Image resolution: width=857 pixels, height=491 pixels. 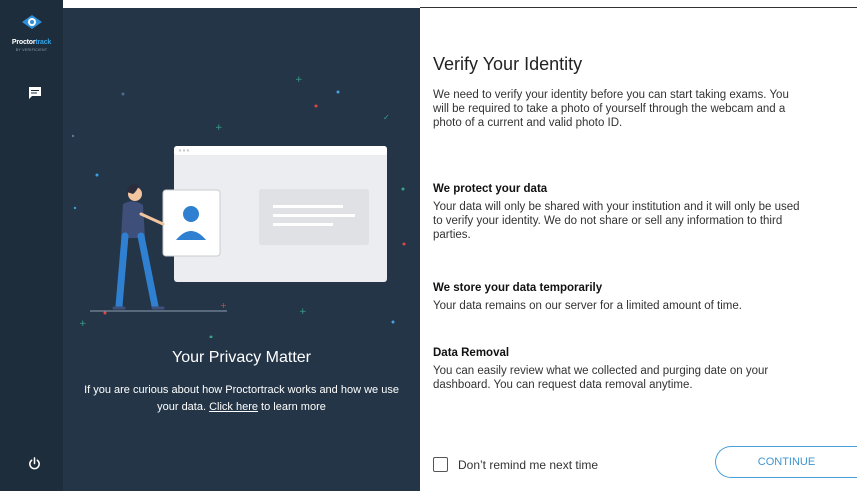 I want to click on remind-label: Don’t remind me next time, so click(x=528, y=464).